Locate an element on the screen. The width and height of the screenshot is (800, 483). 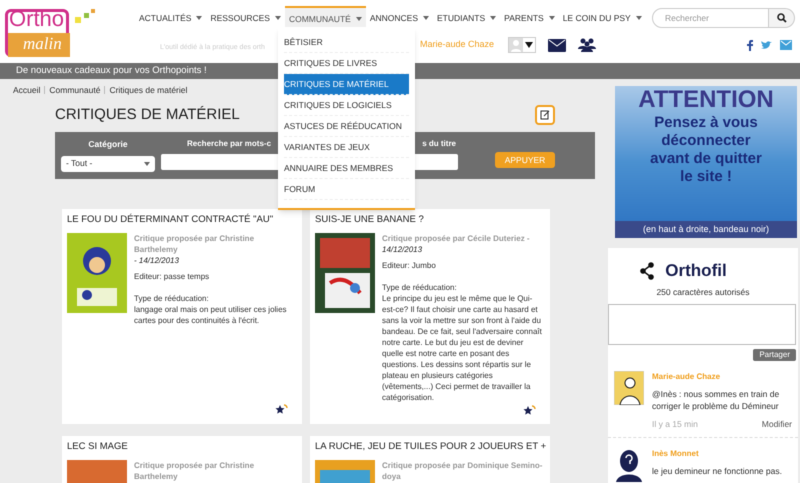
page-title: CRITIQUES DE MATÉRIEL is located at coordinates (147, 114).